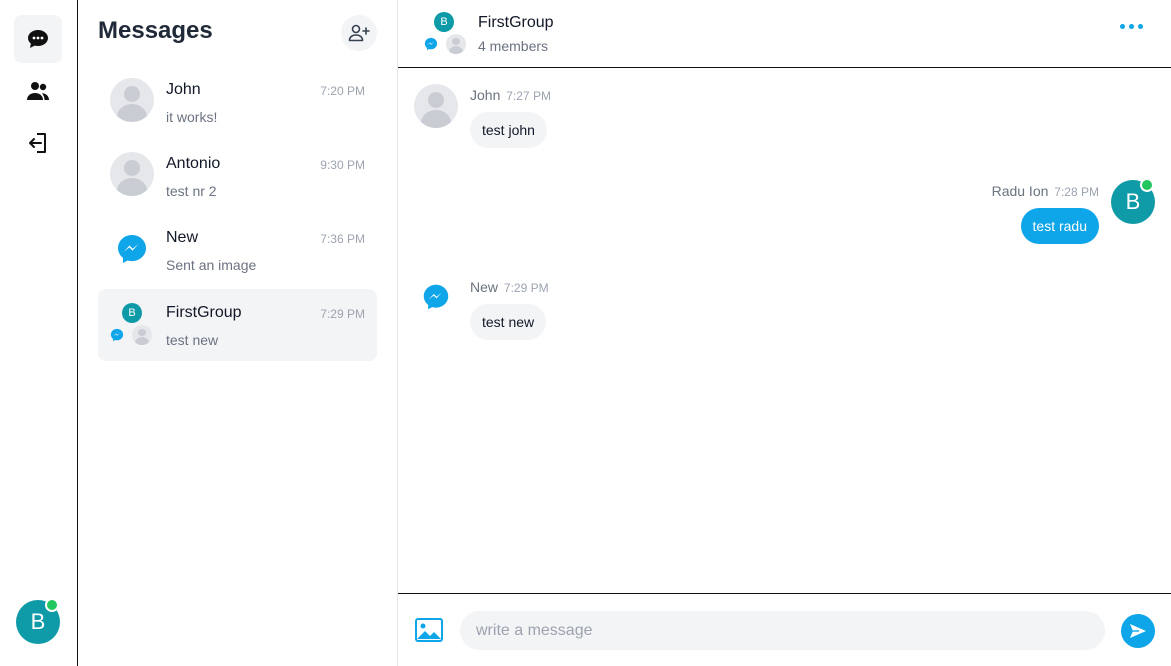 This screenshot has width=1171, height=666. I want to click on message-bubble: test radu, so click(1059, 226).